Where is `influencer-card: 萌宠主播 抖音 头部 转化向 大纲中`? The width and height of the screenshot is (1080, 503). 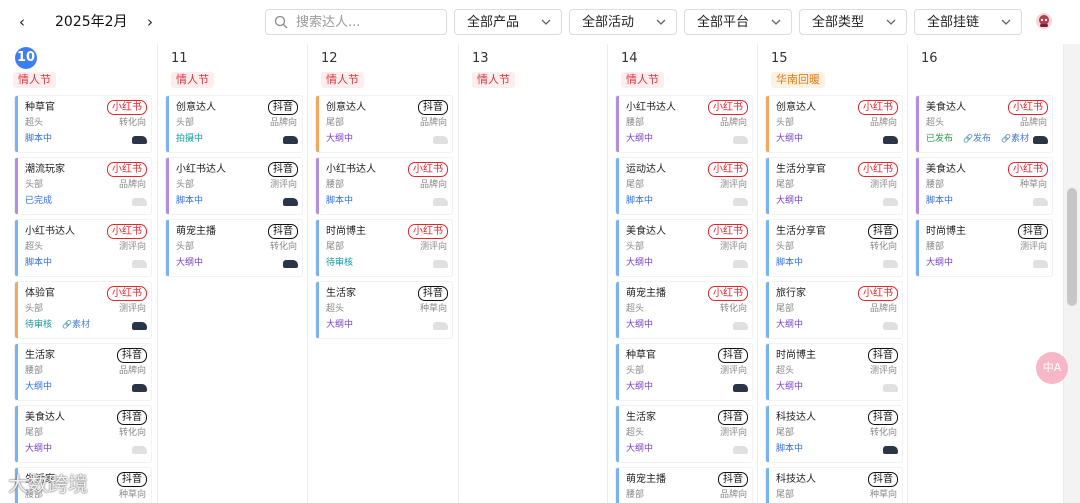
influencer-card: 萌宠主播 抖音 头部 转化向 大纲中 is located at coordinates (234, 248).